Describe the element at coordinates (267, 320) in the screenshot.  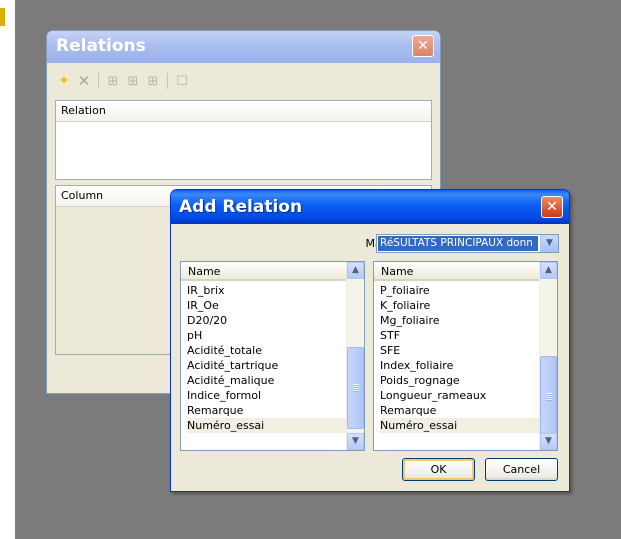
I see `list-item: D20/20` at that location.